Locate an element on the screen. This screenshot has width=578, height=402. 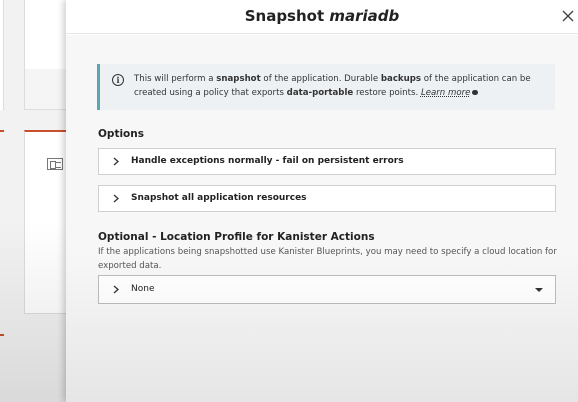
chat-bubble-icon is located at coordinates (475, 92).